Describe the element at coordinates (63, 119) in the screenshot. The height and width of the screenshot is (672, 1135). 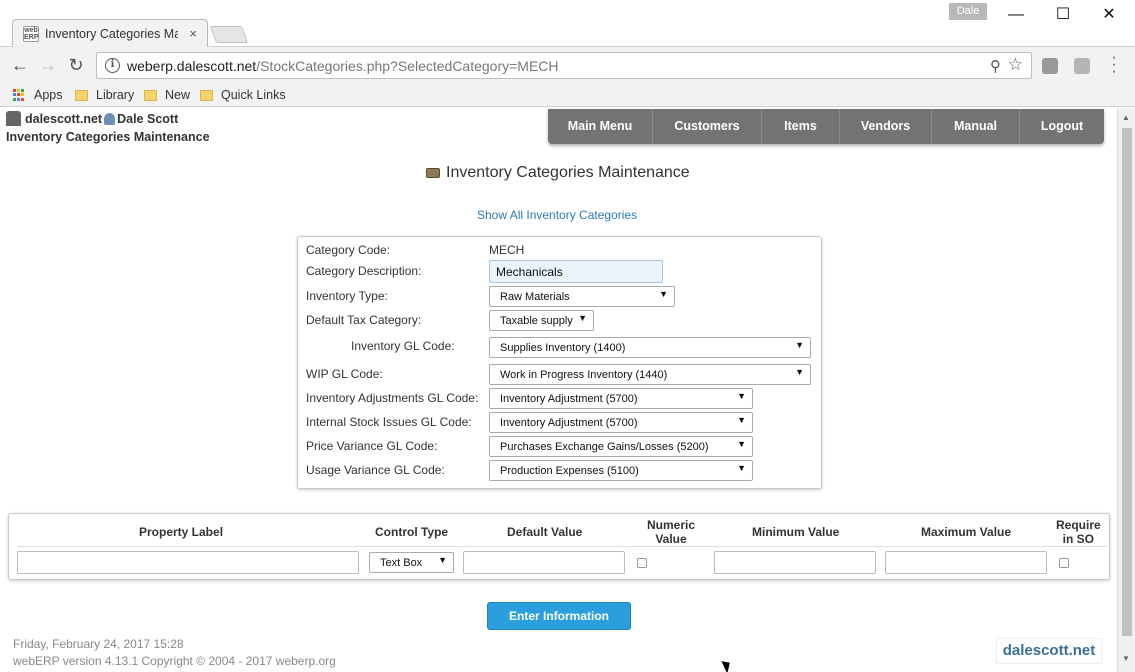
I see `company-name: dalescott.net` at that location.